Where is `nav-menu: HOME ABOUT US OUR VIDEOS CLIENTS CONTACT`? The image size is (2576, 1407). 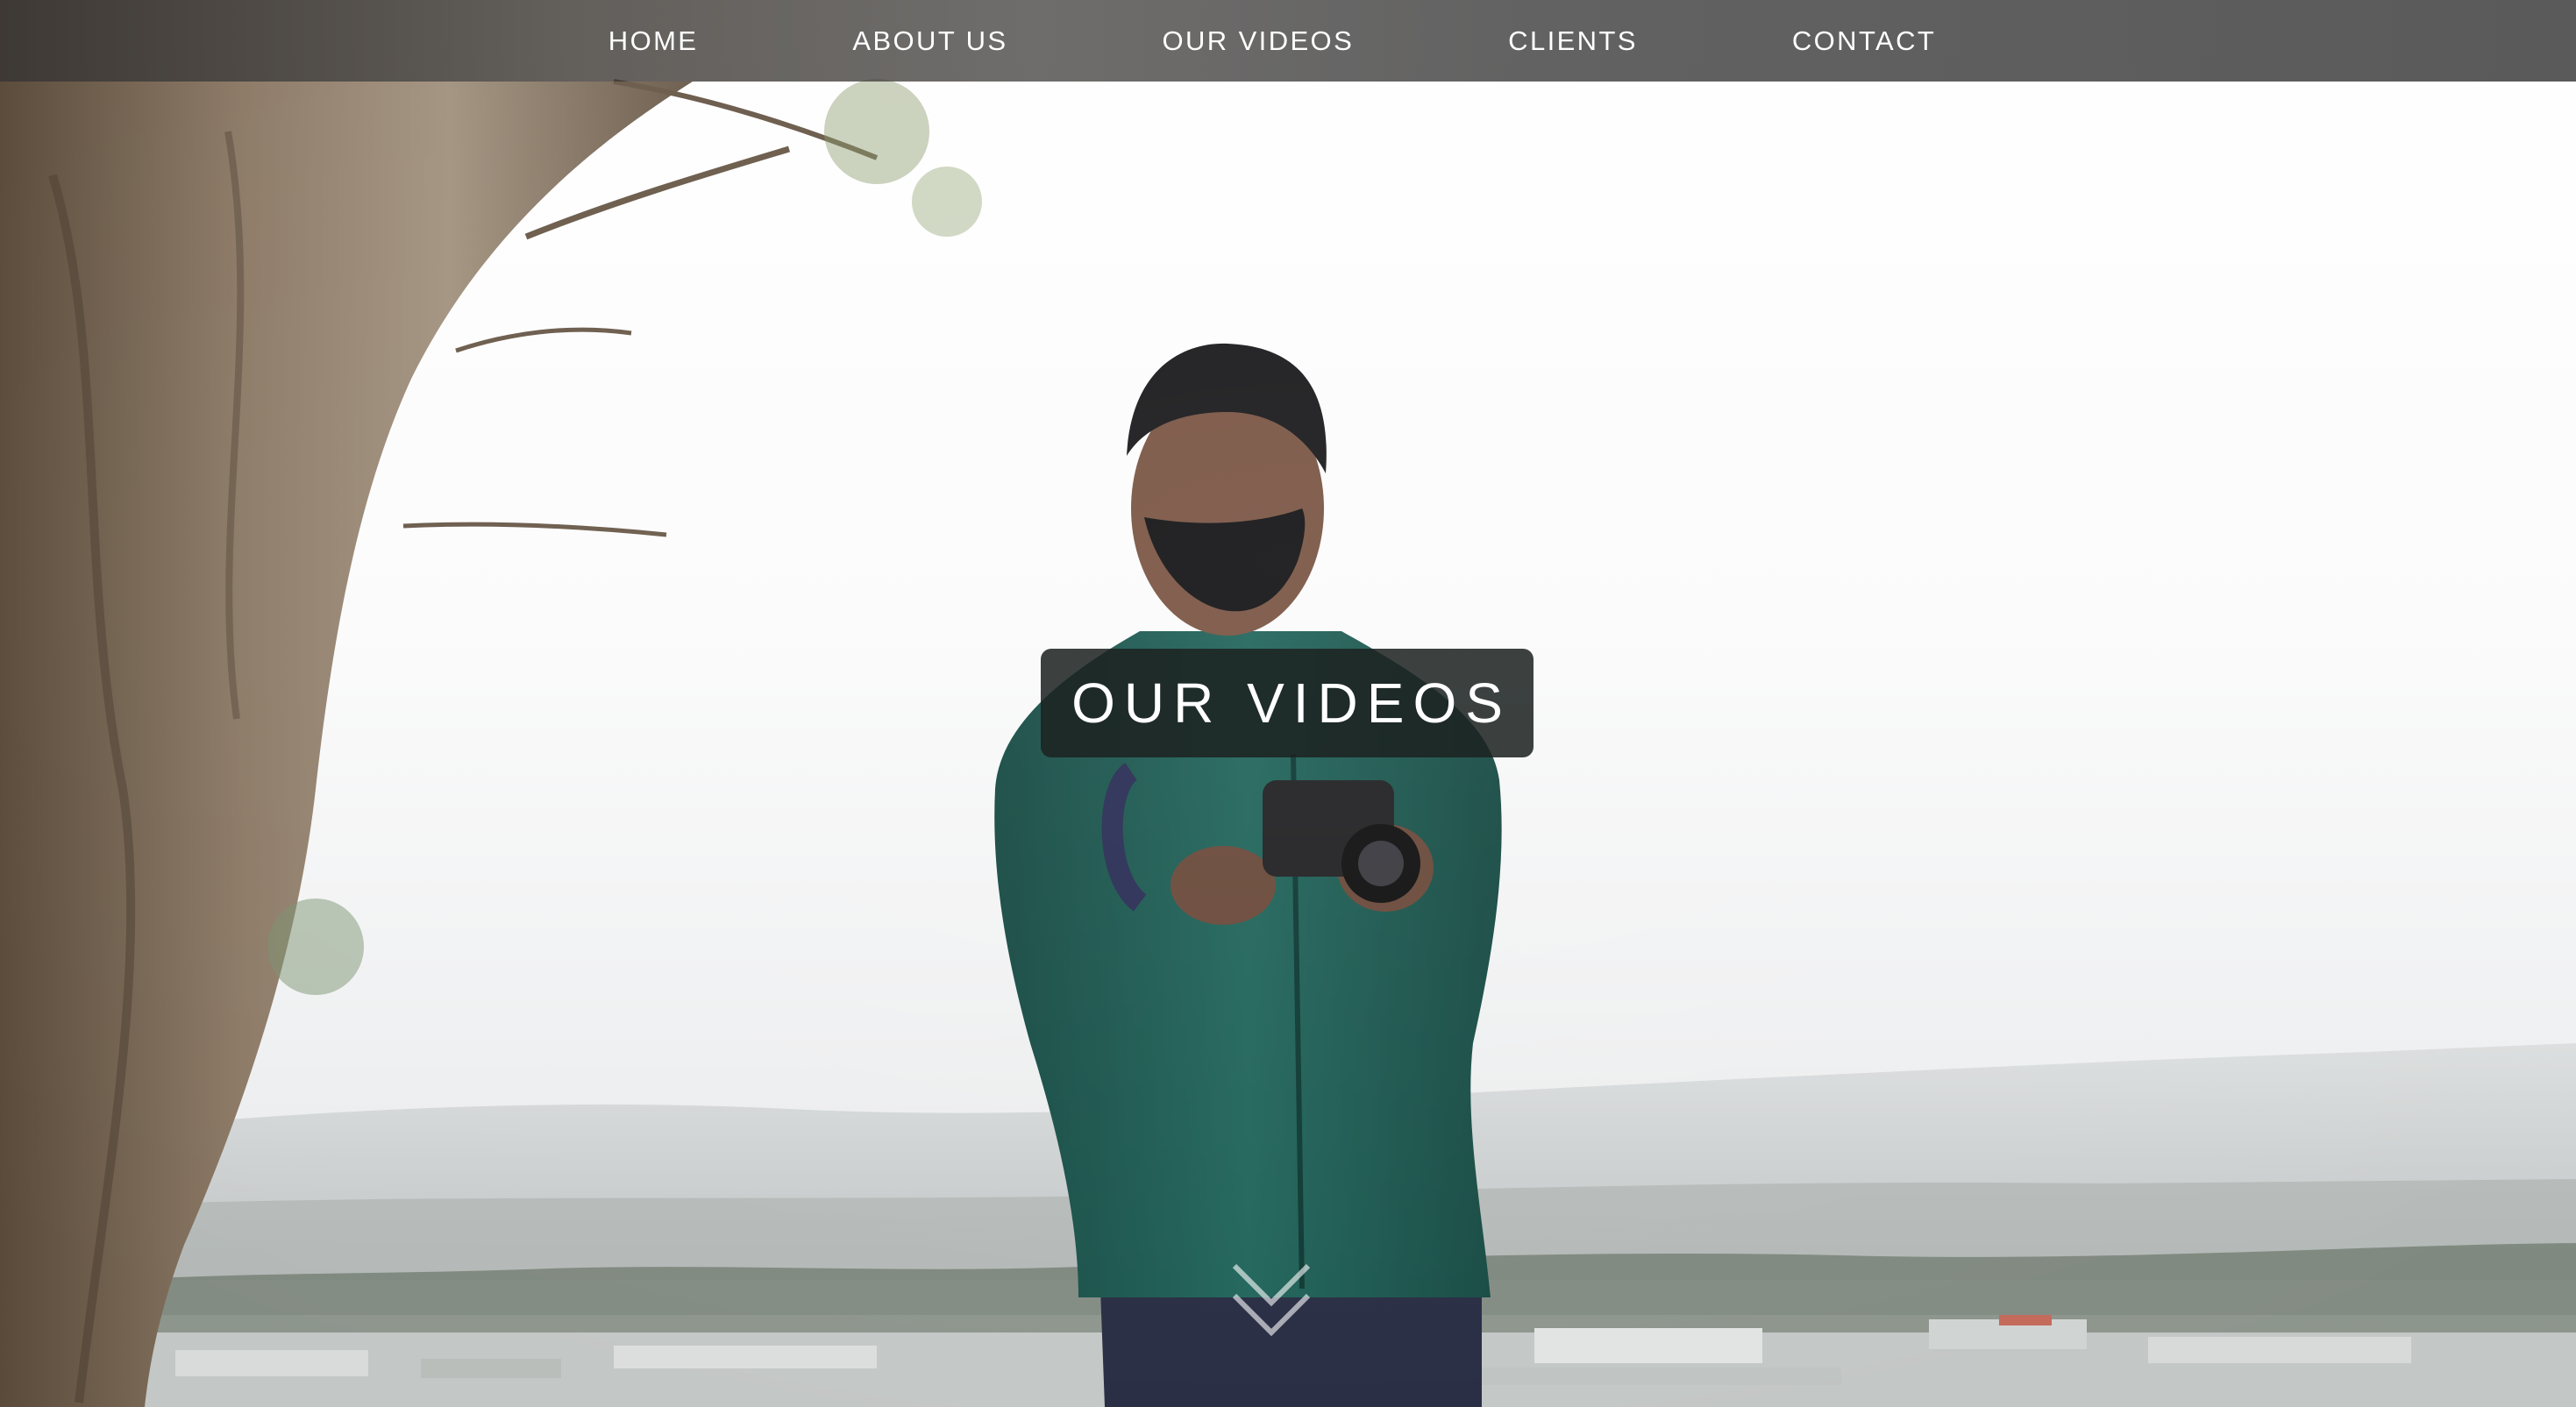 nav-menu: HOME ABOUT US OUR VIDEOS CLIENTS CONTACT is located at coordinates (1272, 41).